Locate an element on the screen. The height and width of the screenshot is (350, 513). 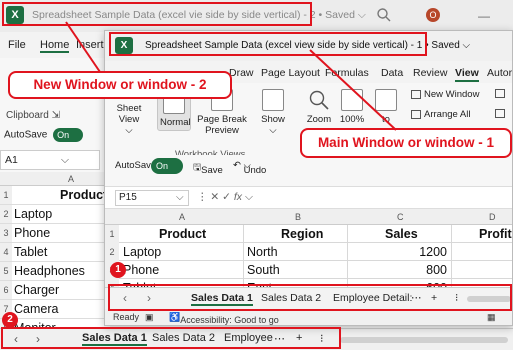
search-icon is located at coordinates (384, 15).